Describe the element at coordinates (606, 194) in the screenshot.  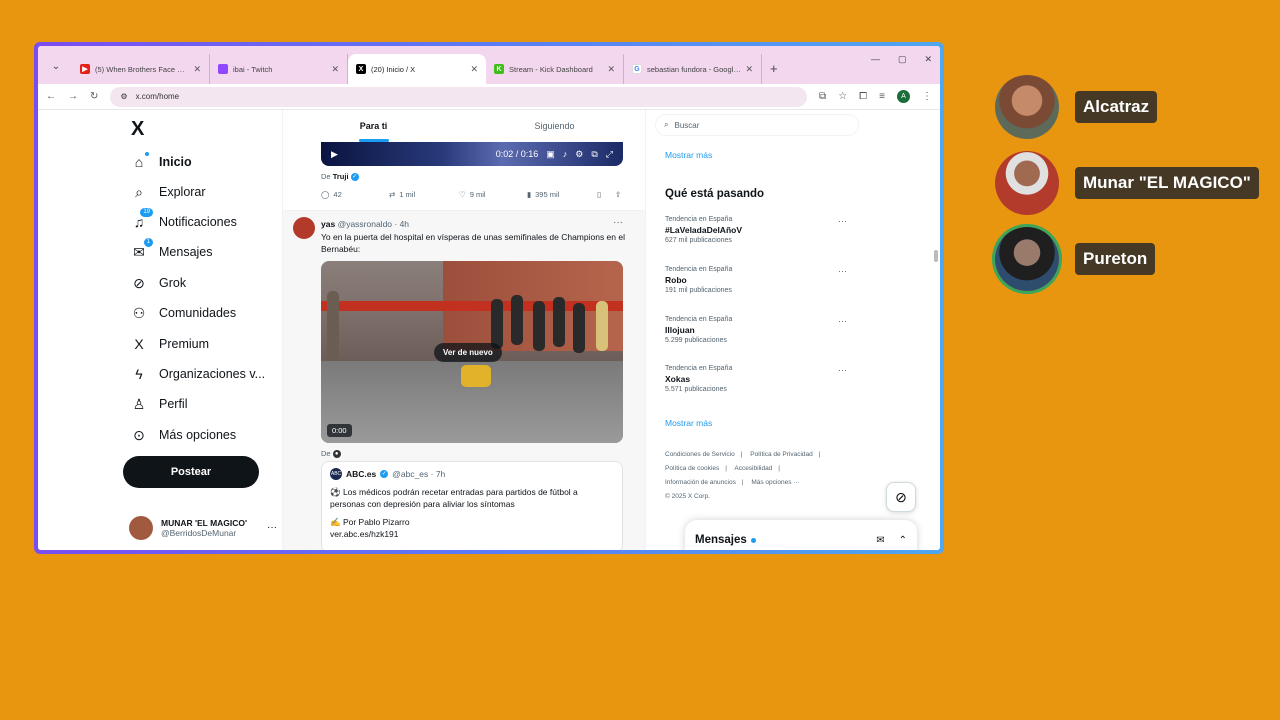
I see `bookmark-icon: ▯` at that location.